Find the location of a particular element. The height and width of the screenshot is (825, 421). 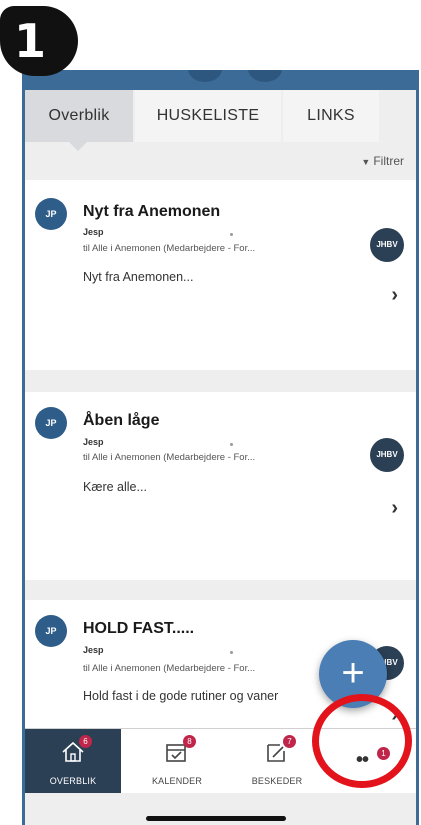

highlight-ring is located at coordinates (362, 741).